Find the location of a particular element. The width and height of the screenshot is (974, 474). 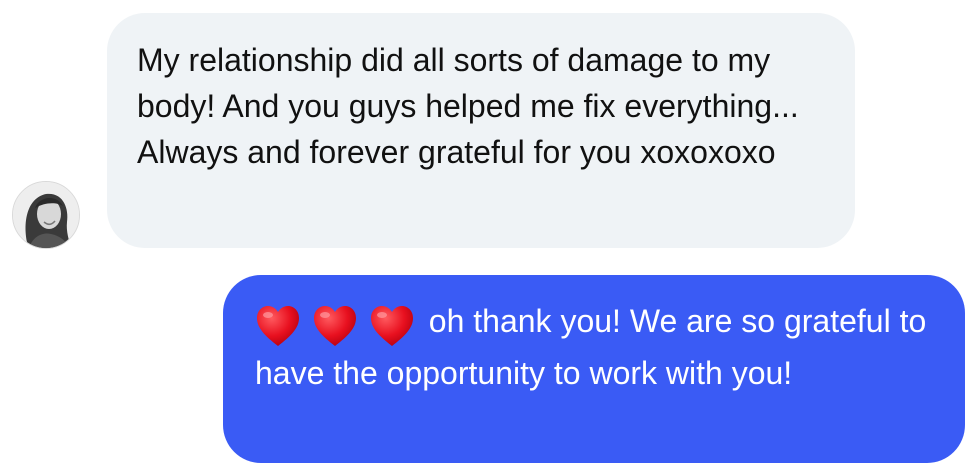

avatar-photo-icon is located at coordinates (46, 215).